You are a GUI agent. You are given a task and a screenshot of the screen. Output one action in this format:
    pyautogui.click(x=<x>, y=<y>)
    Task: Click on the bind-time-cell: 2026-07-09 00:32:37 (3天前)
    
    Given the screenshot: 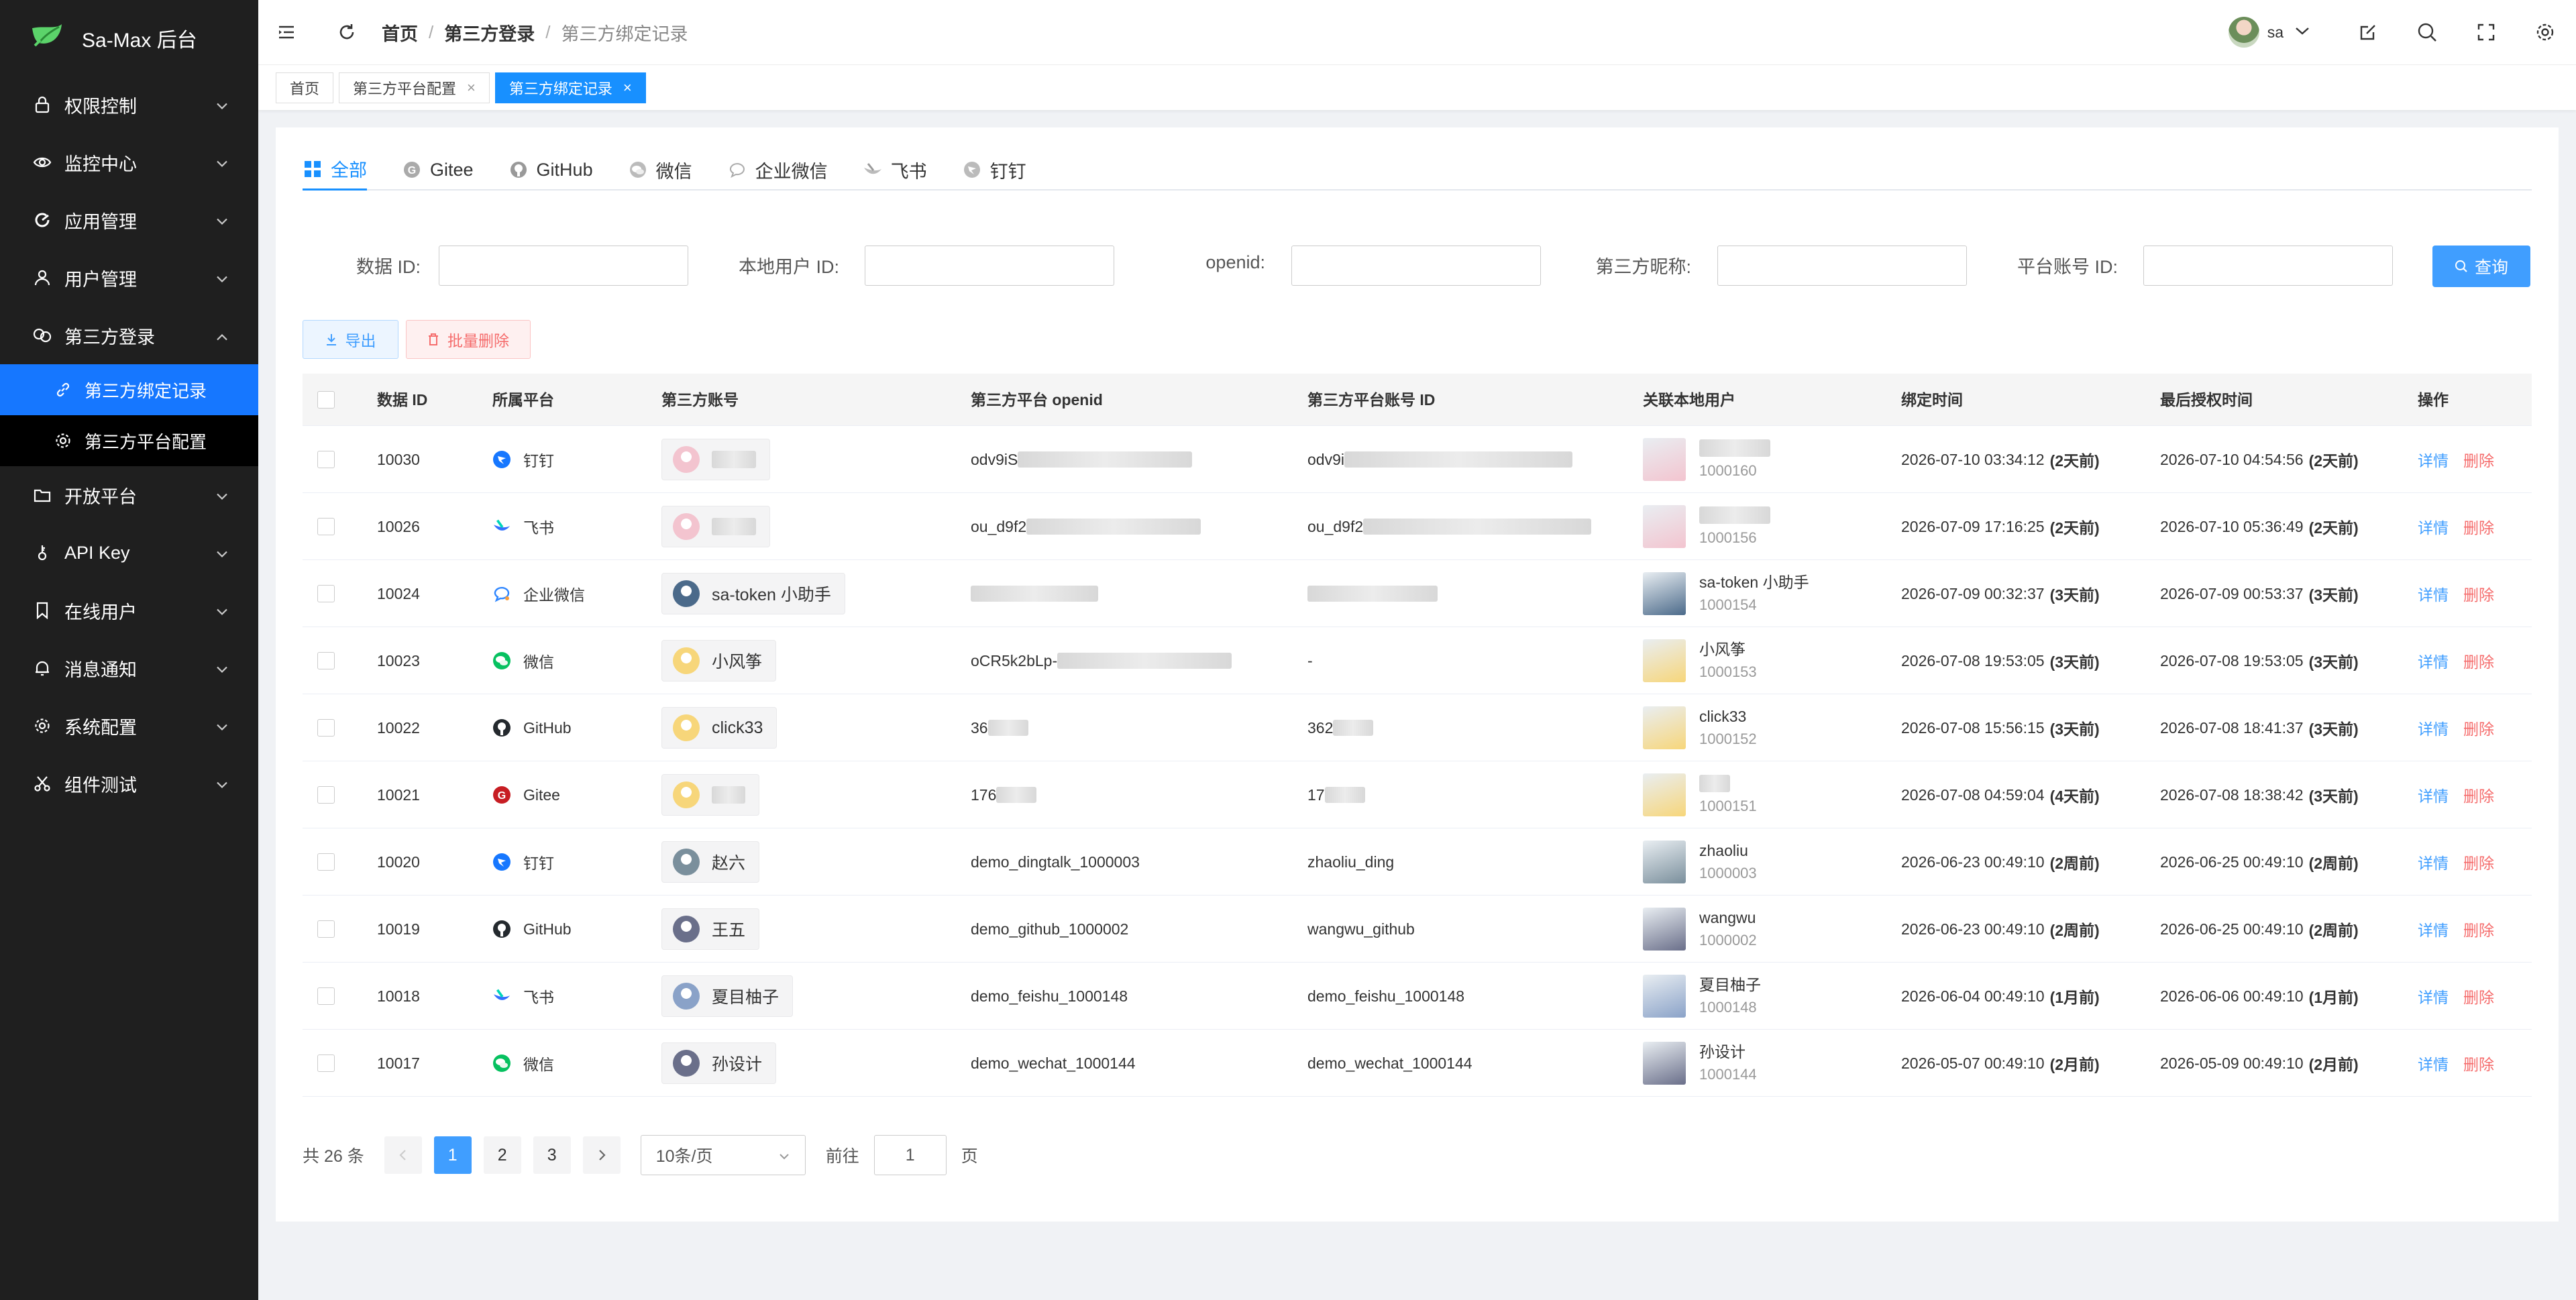 What is the action you would take?
    pyautogui.click(x=2000, y=594)
    